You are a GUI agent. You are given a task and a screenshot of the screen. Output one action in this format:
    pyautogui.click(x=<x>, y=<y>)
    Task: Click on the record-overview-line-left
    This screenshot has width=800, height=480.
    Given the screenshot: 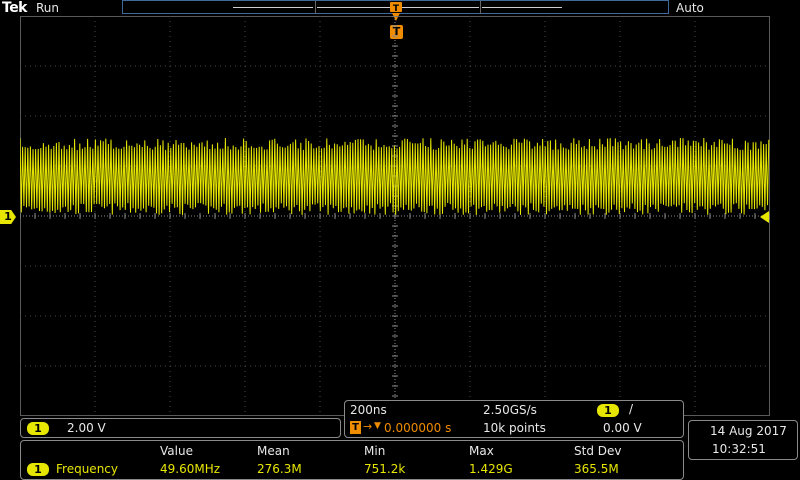 What is the action you would take?
    pyautogui.click(x=273, y=7)
    